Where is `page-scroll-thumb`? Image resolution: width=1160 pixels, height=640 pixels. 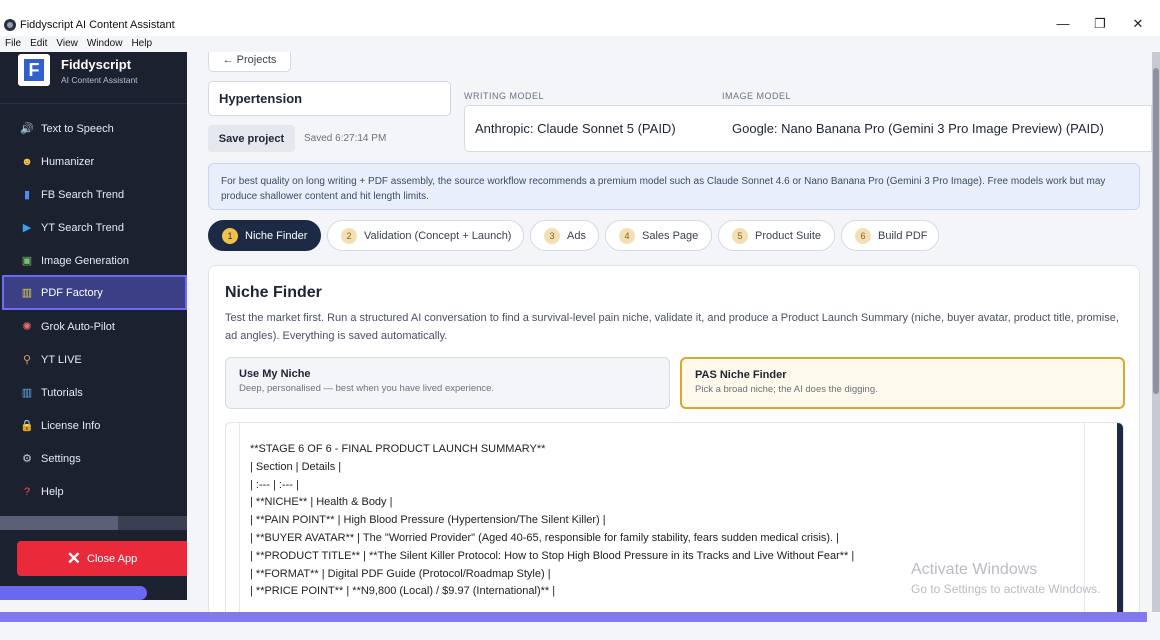 page-scroll-thumb is located at coordinates (1156, 231).